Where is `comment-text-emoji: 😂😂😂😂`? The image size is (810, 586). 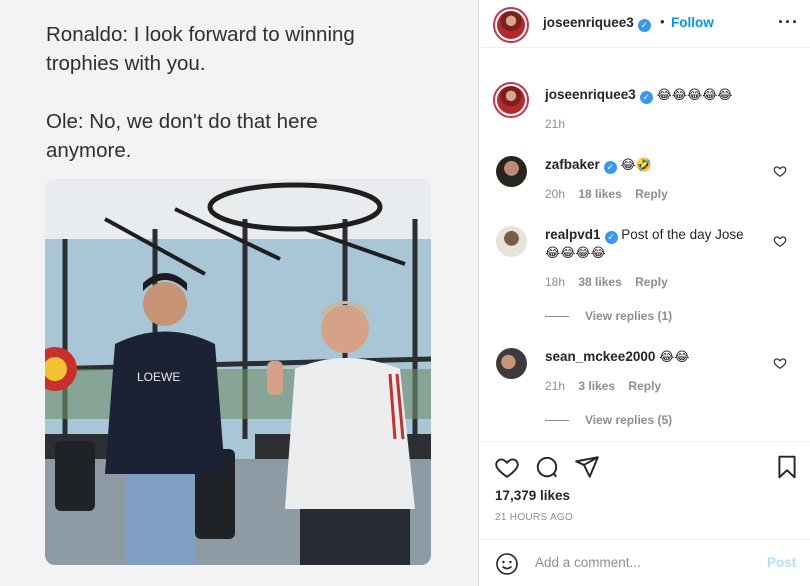 comment-text-emoji: 😂😂😂😂 is located at coordinates (575, 252).